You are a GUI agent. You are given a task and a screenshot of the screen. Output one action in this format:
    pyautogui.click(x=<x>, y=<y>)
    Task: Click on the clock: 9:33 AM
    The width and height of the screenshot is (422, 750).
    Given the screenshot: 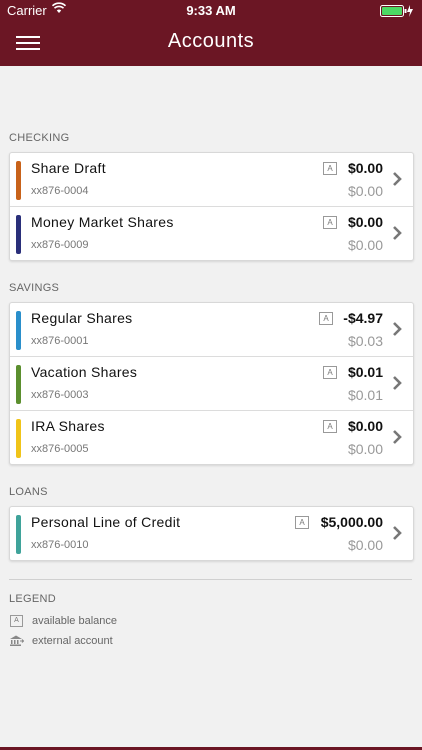 What is the action you would take?
    pyautogui.click(x=211, y=10)
    